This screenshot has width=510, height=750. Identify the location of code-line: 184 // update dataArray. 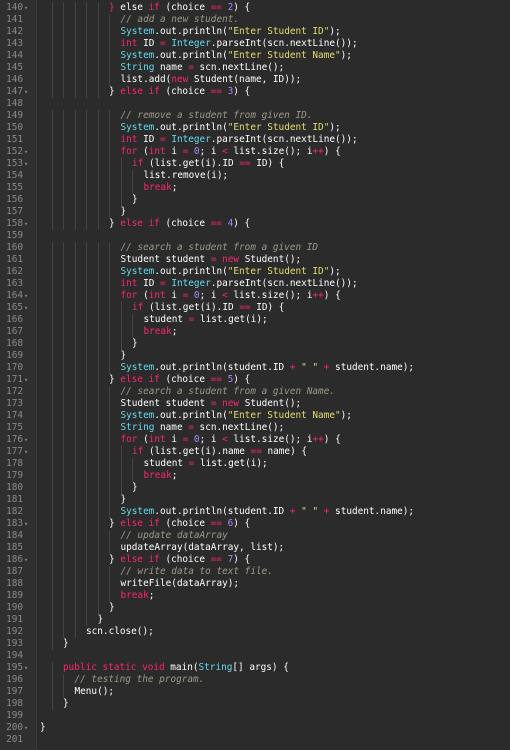
(255, 536).